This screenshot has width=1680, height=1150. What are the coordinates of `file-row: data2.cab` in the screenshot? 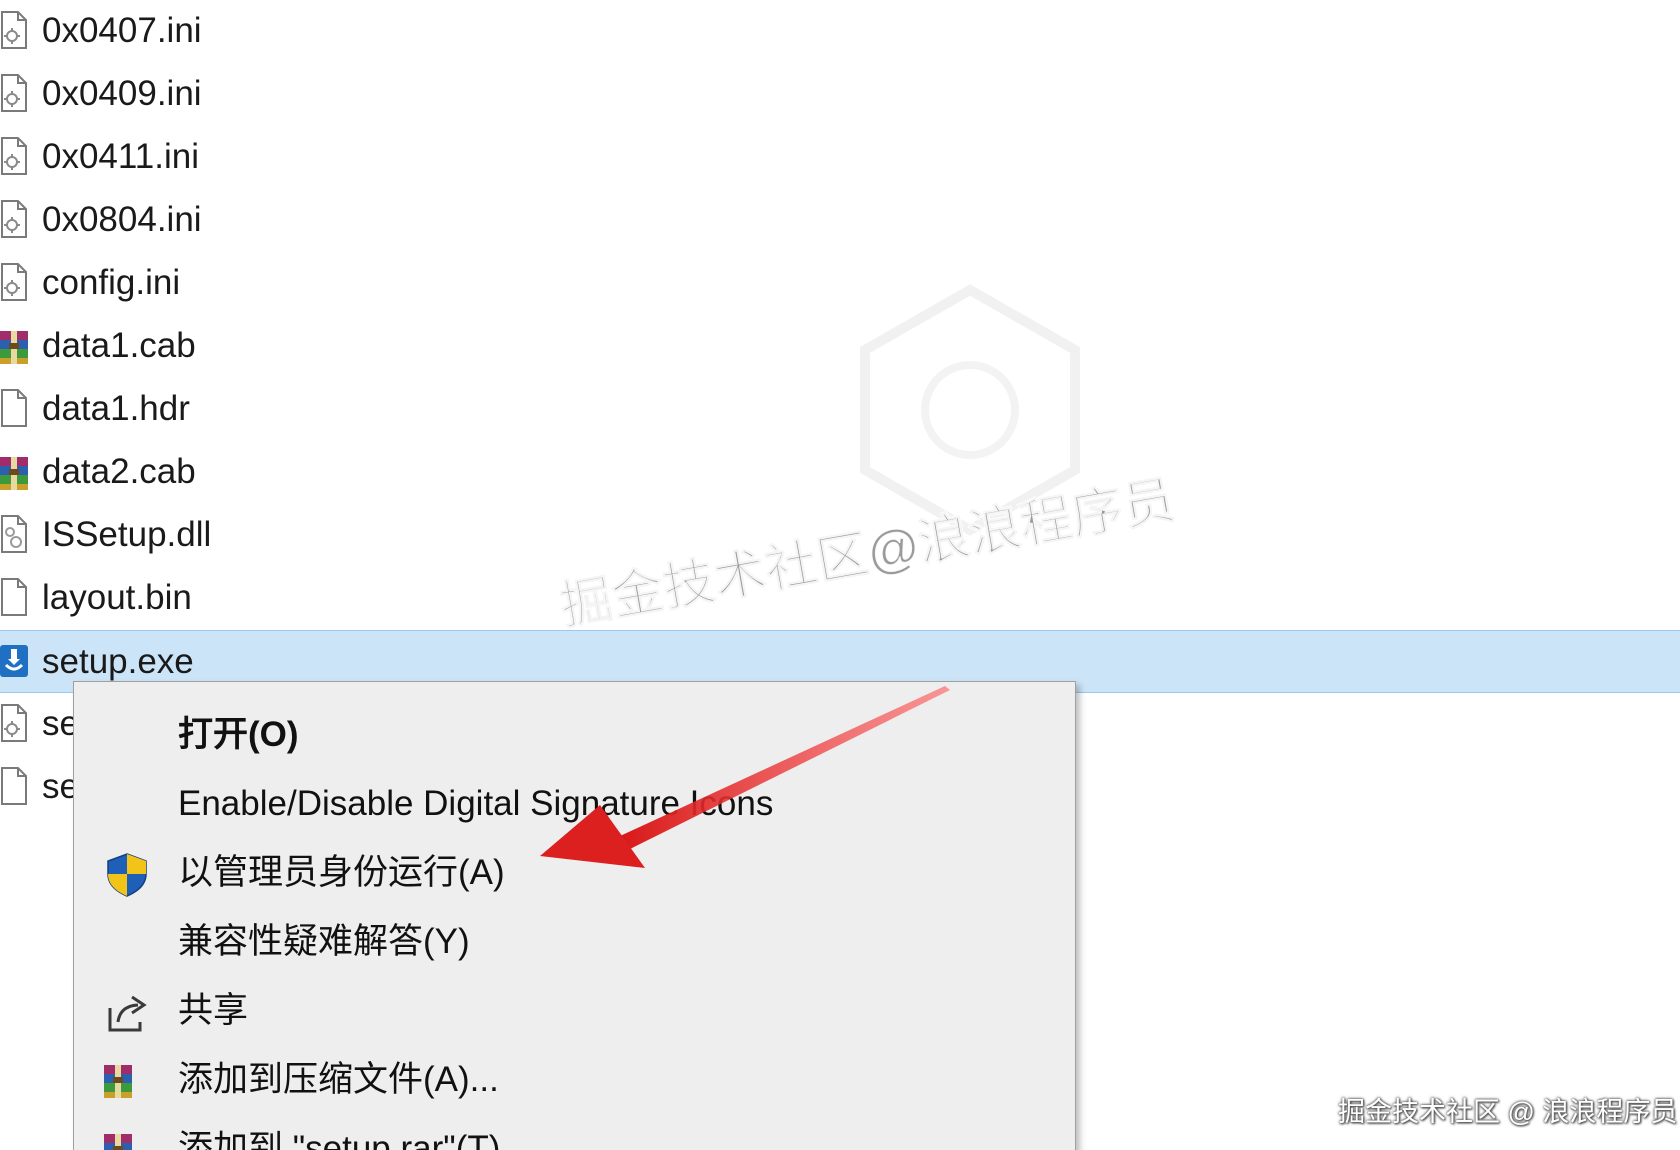 It's located at (840, 472).